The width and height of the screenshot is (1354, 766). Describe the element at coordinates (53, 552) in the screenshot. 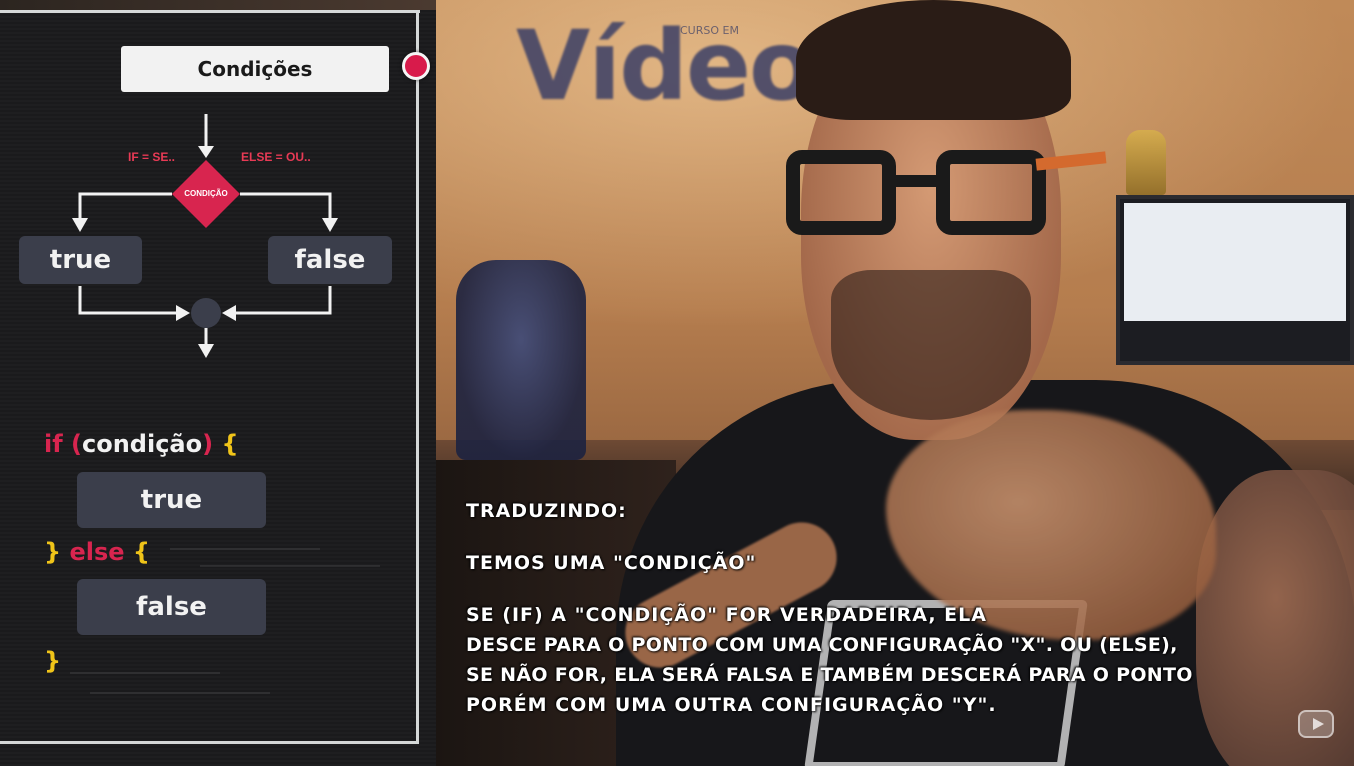

I see `close-brace: }` at that location.